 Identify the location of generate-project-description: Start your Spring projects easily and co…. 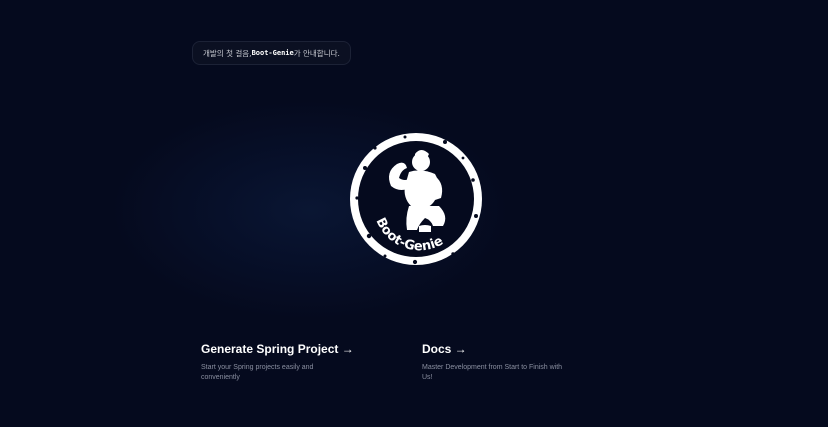
(257, 372).